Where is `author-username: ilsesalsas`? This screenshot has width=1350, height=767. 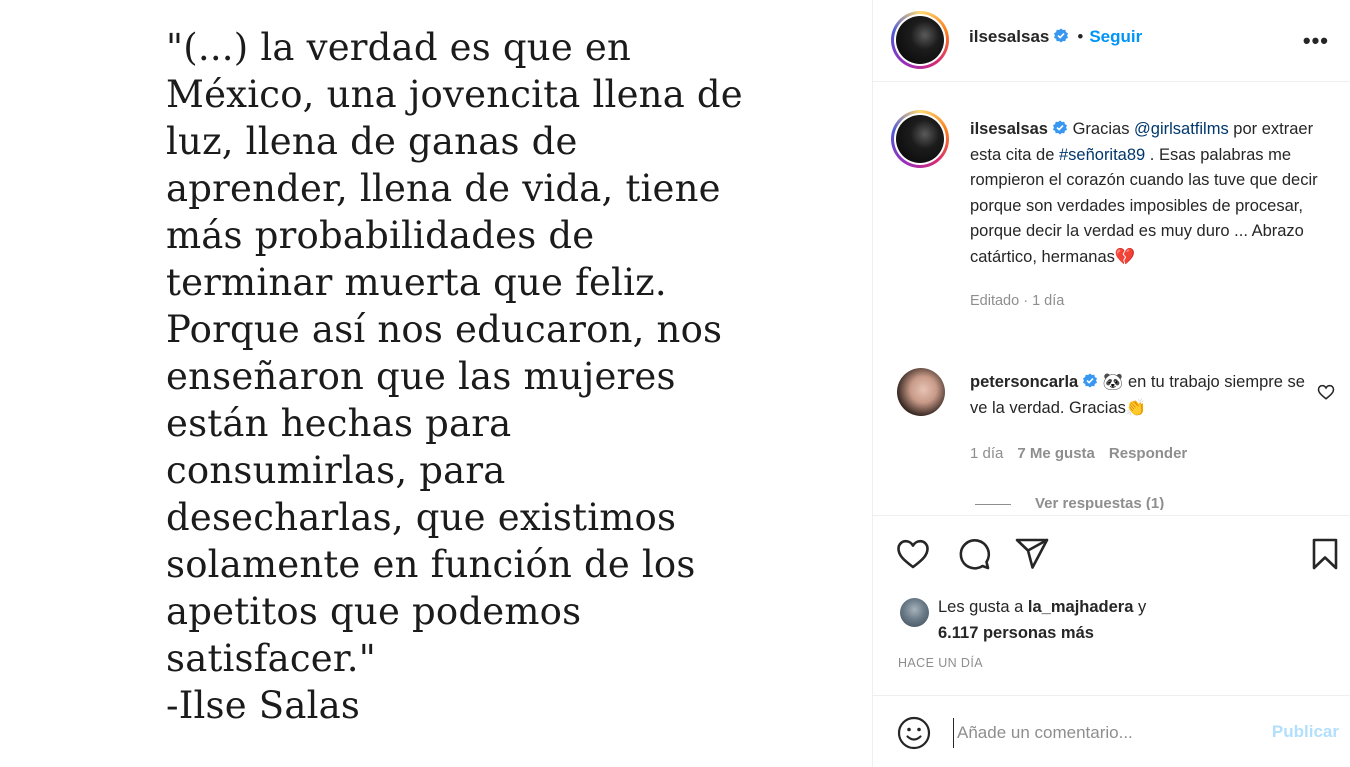
author-username: ilsesalsas is located at coordinates (1009, 36).